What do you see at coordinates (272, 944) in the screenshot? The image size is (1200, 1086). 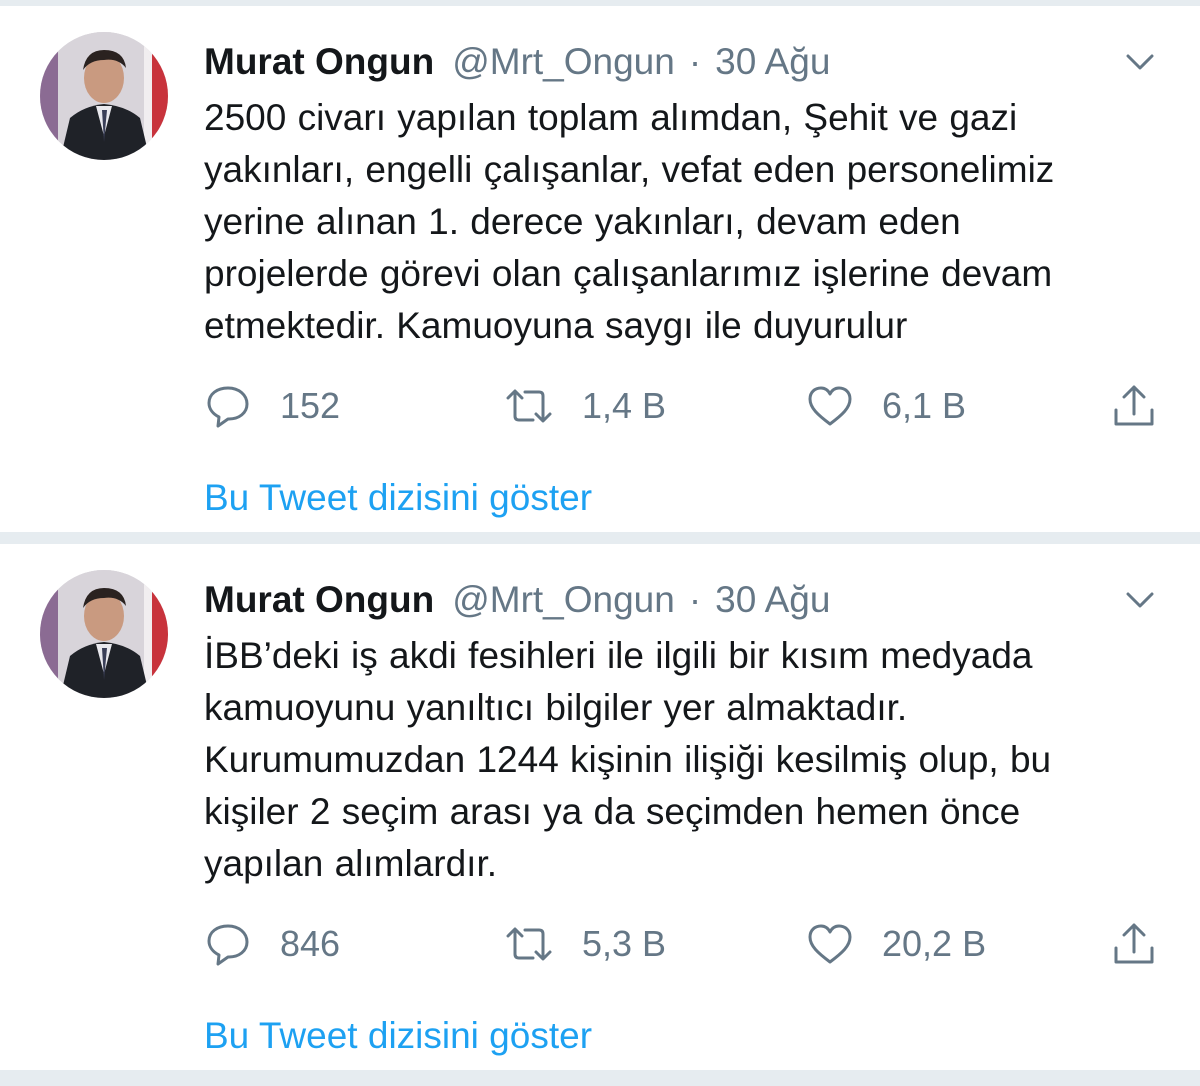 I see `reply-button: 846` at bounding box center [272, 944].